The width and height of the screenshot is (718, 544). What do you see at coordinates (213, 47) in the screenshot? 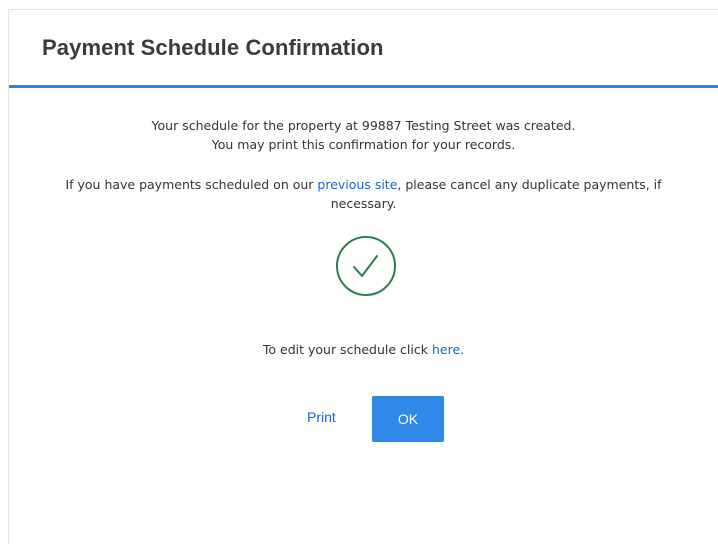
I see `dialog-title: Payment Schedule Confirmation` at bounding box center [213, 47].